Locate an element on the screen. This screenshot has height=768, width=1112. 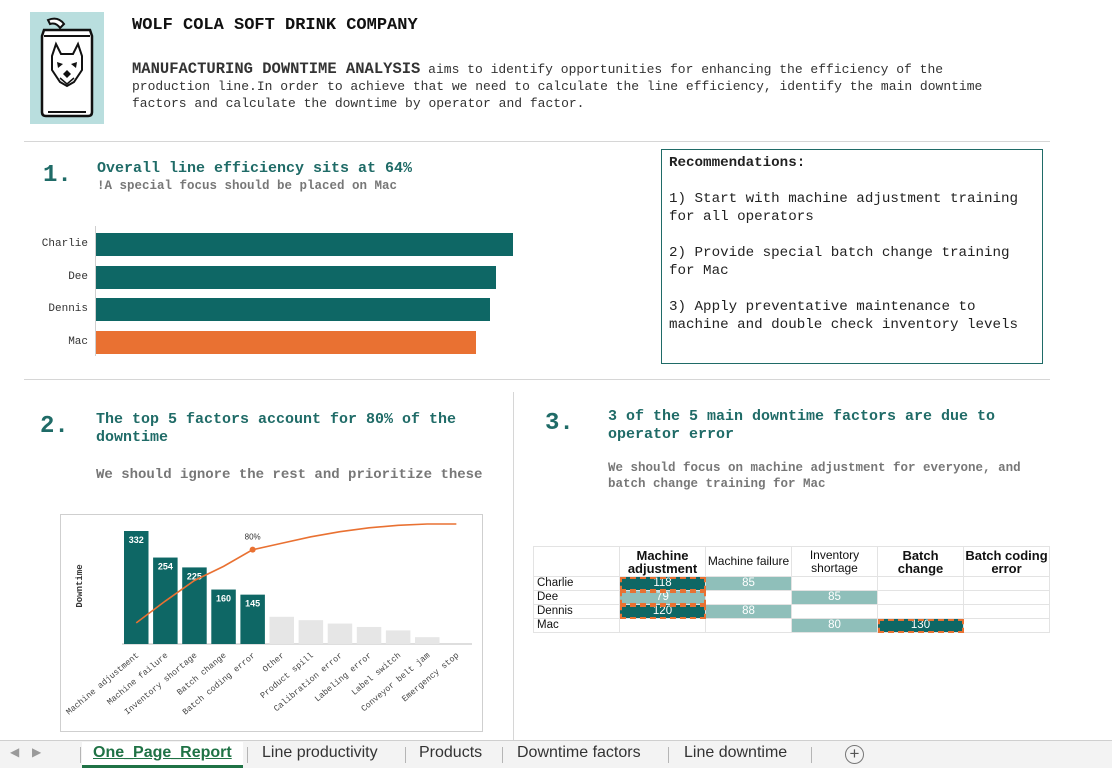
scroll-left-icon: ◀ is located at coordinates (14, 752).